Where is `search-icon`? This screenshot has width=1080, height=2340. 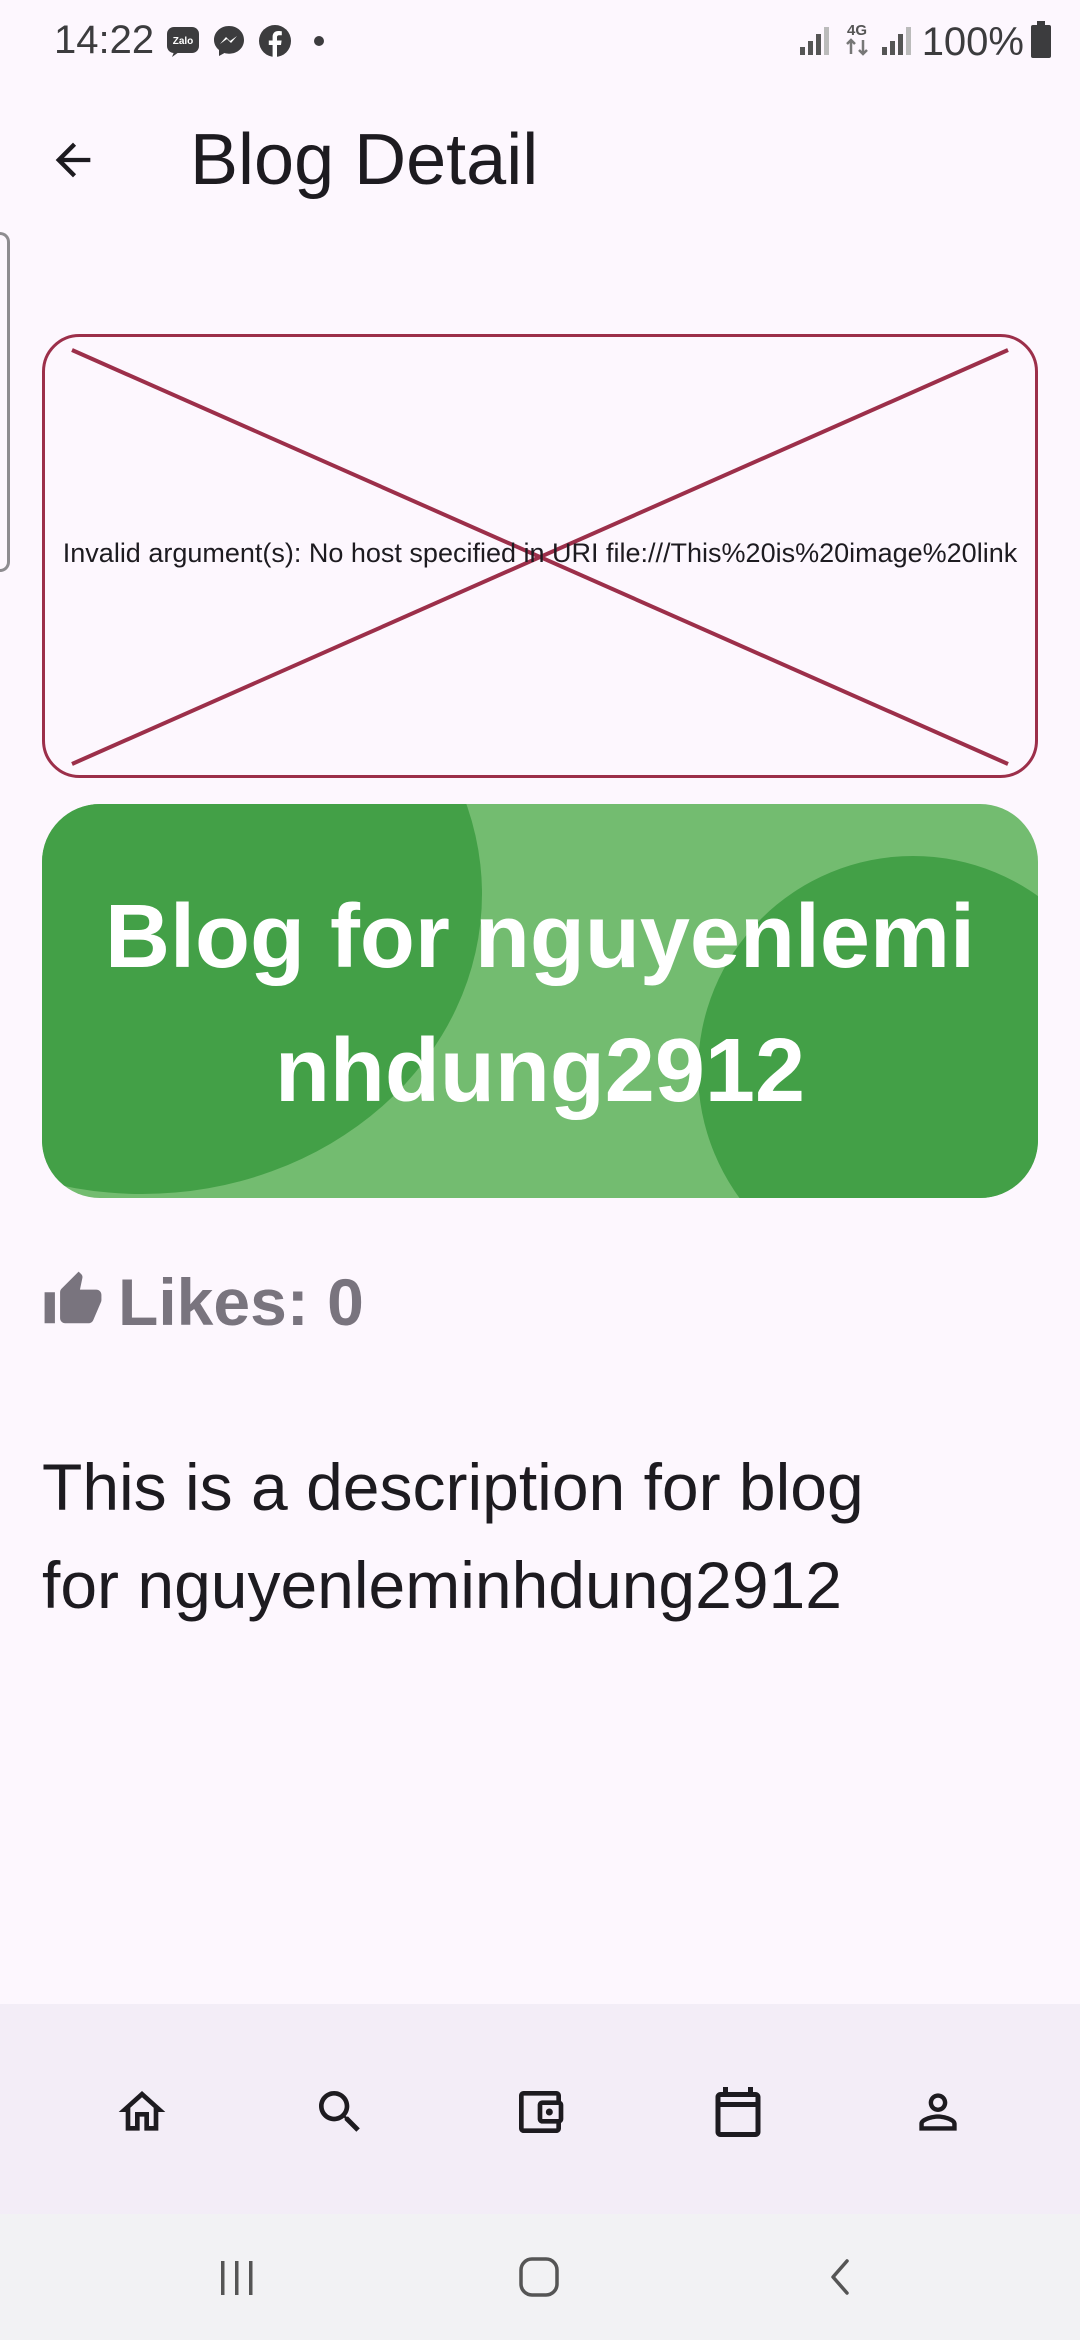 search-icon is located at coordinates (339, 2111).